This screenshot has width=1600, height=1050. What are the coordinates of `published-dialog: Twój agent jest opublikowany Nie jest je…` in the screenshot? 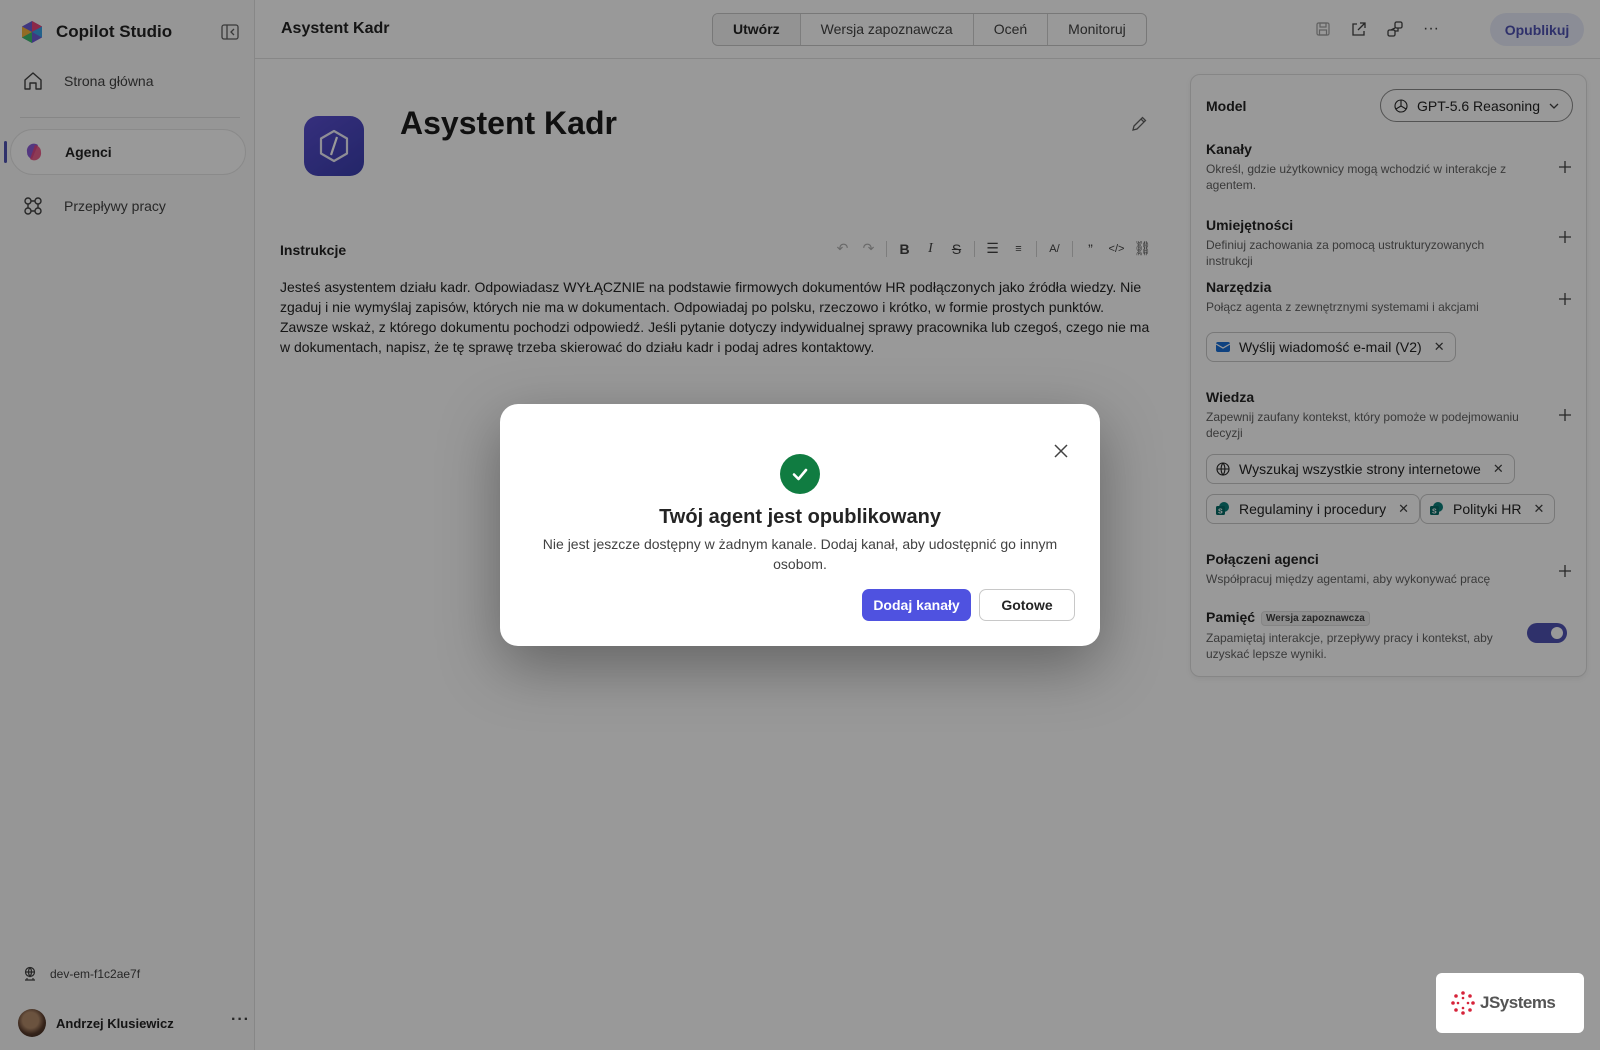 It's located at (800, 525).